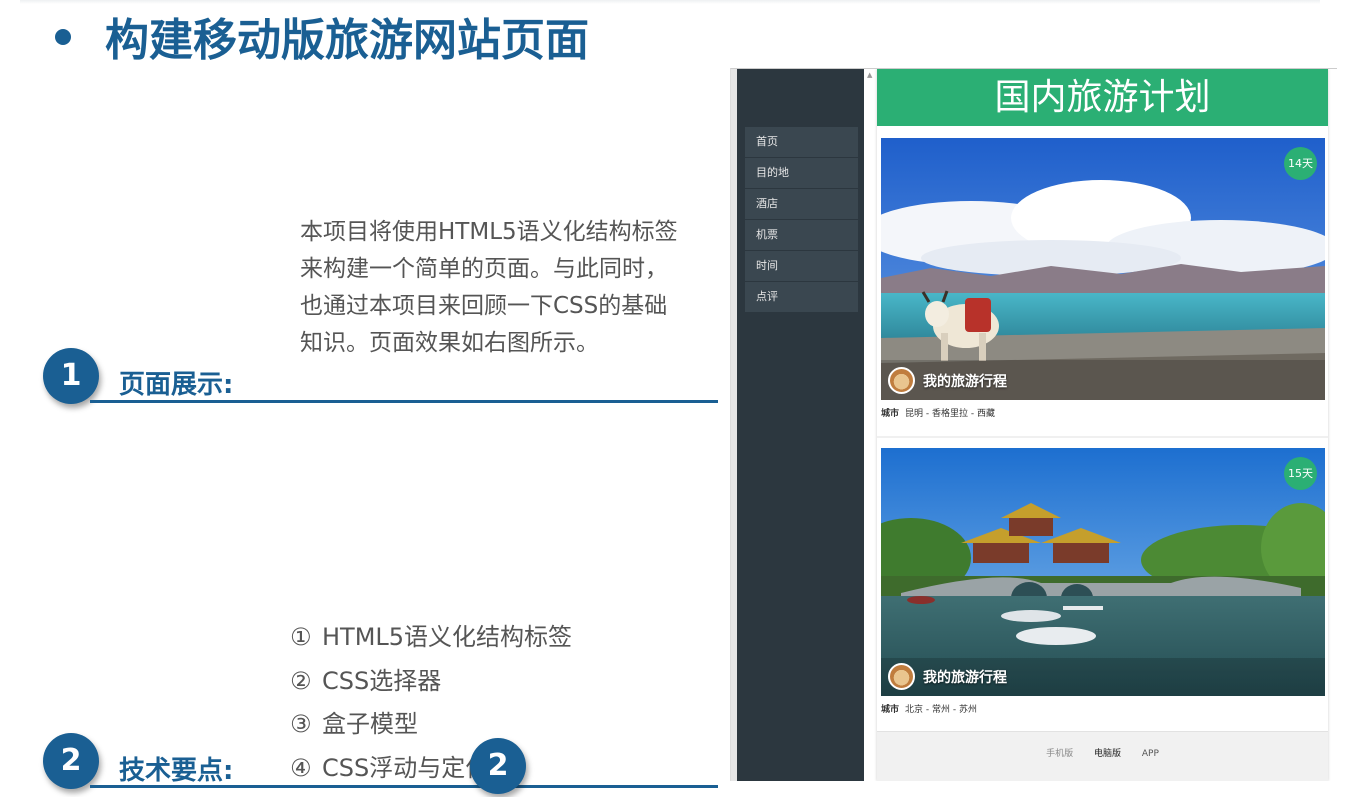 Image resolution: width=1345 pixels, height=797 pixels. Describe the element at coordinates (63, 37) in the screenshot. I see `bullet-dot-icon` at that location.